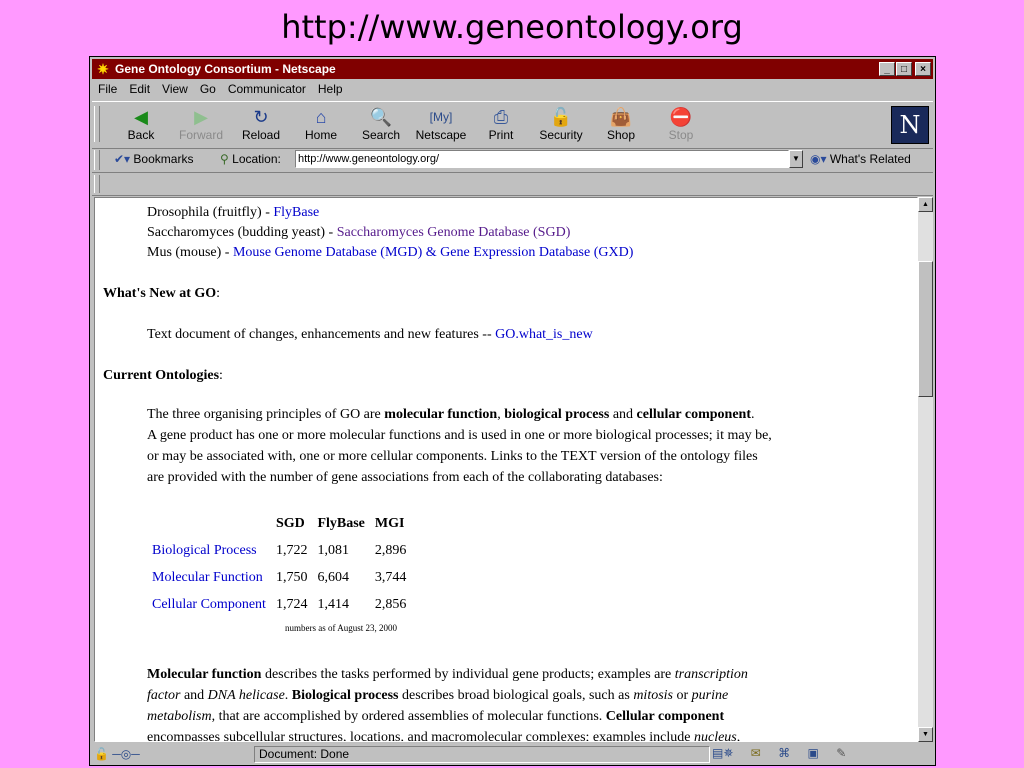  What do you see at coordinates (813, 753) in the screenshot?
I see `composer-icon: ▣` at bounding box center [813, 753].